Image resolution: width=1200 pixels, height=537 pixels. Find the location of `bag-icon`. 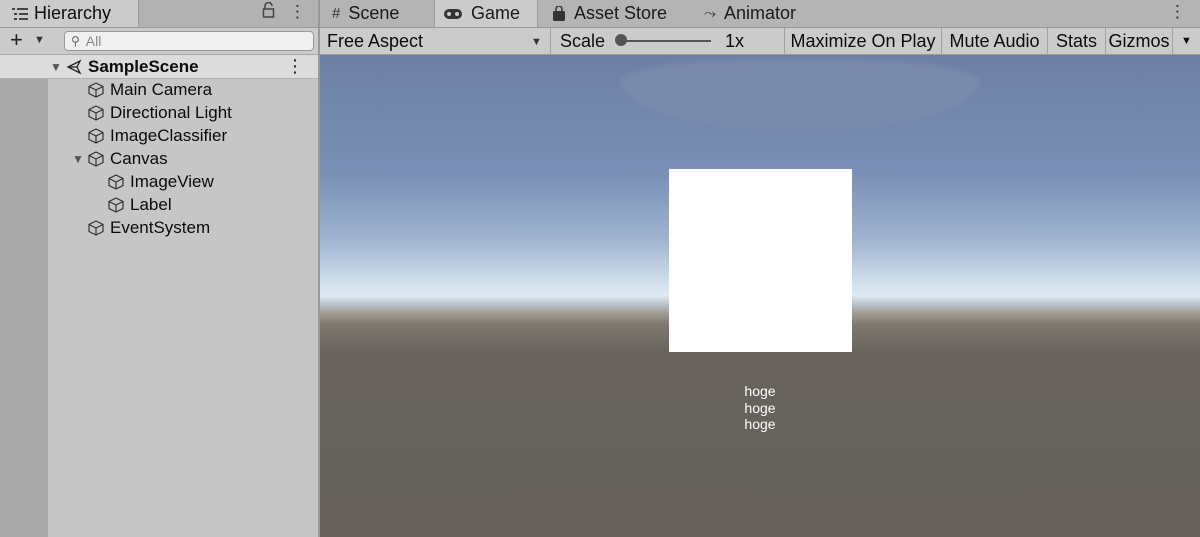

bag-icon is located at coordinates (559, 13).